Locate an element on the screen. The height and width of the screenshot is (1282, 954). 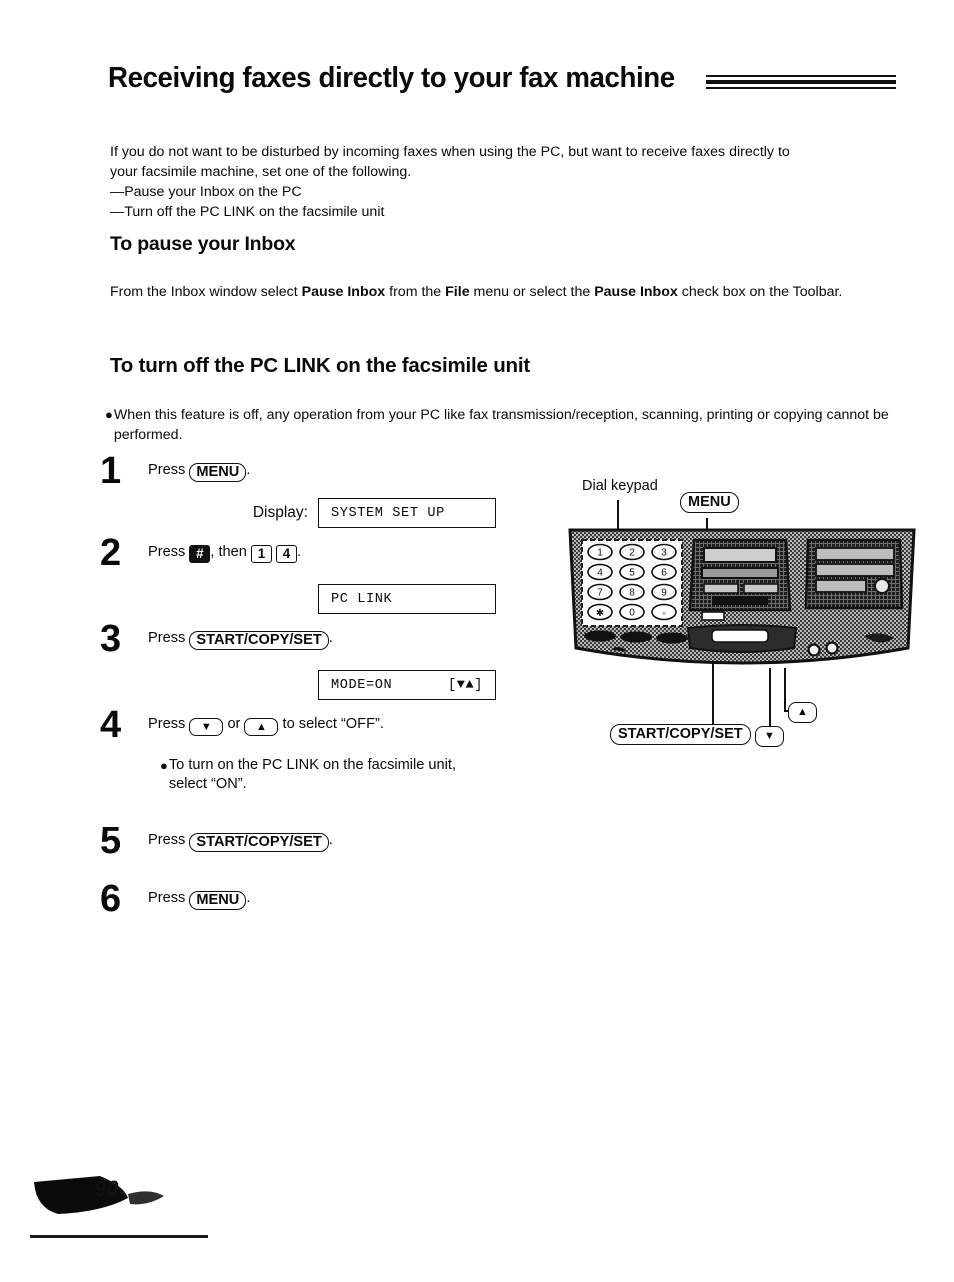
step-2-press-label: Press is located at coordinates (167, 552).